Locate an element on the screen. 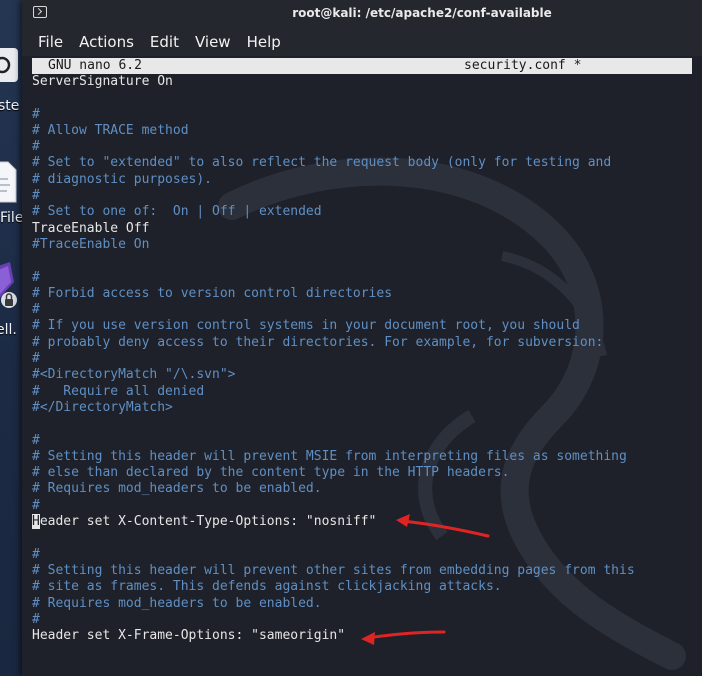 The width and height of the screenshot is (702, 676). desktop-icon-label: File is located at coordinates (12, 218).